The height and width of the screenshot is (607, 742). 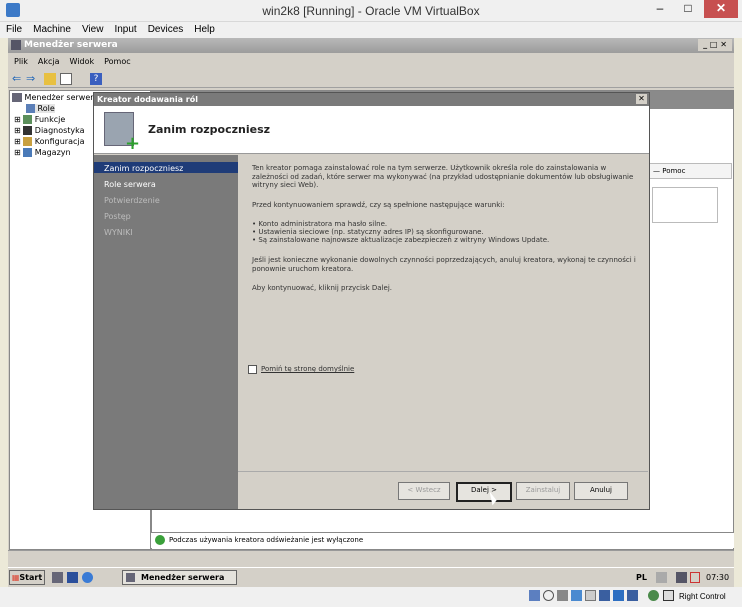 What do you see at coordinates (424, 491) in the screenshot?
I see `back-button: < Wstecz` at bounding box center [424, 491].